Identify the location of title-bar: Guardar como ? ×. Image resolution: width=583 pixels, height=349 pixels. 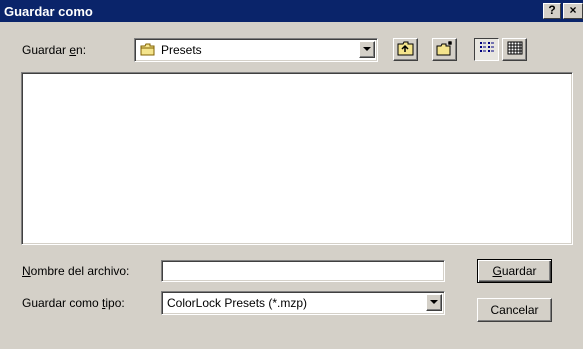
(291, 11).